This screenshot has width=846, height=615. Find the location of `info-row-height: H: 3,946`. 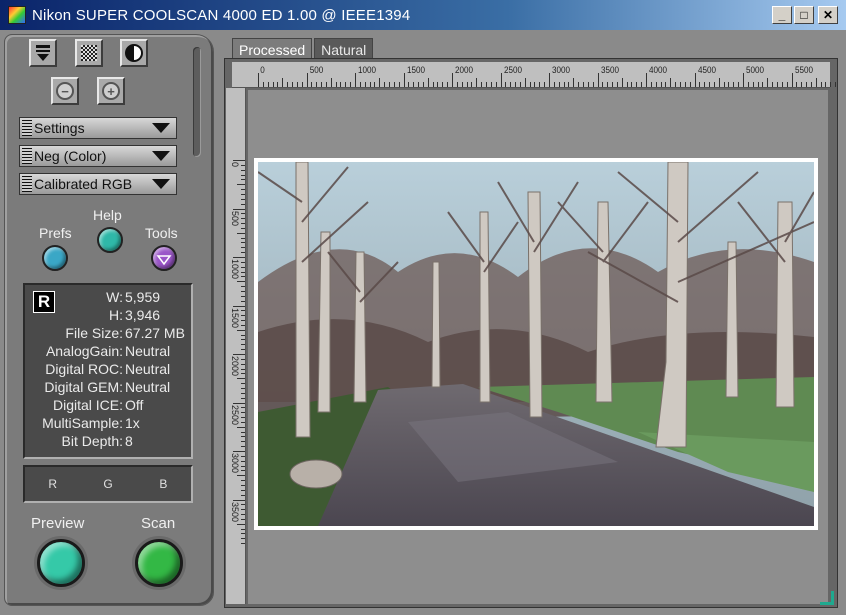

info-row-height: H: 3,946 is located at coordinates (105, 315).